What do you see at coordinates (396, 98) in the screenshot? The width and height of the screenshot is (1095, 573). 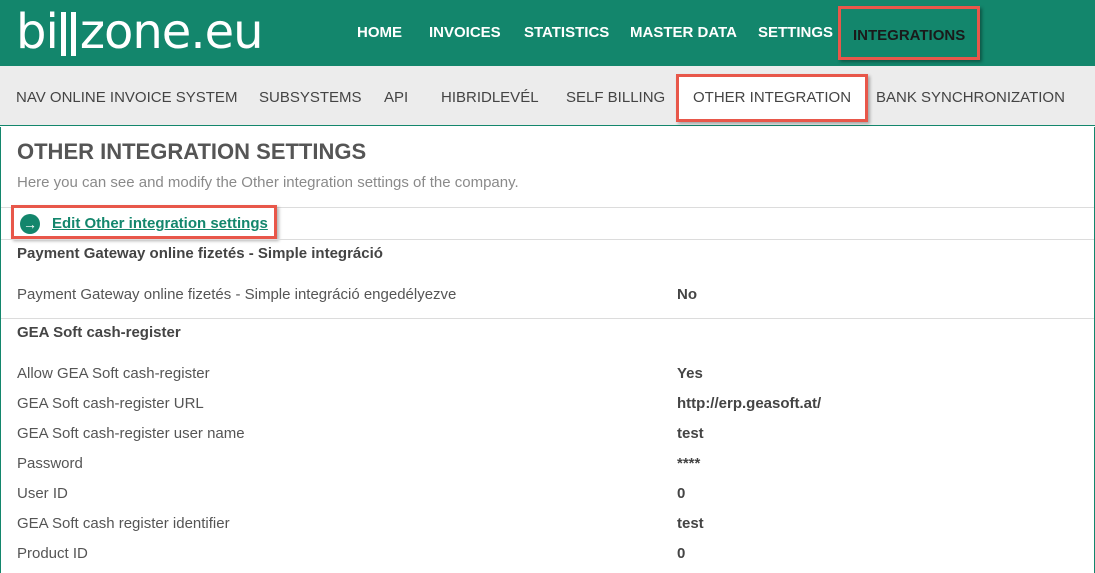 I see `subnav-api: API` at bounding box center [396, 98].